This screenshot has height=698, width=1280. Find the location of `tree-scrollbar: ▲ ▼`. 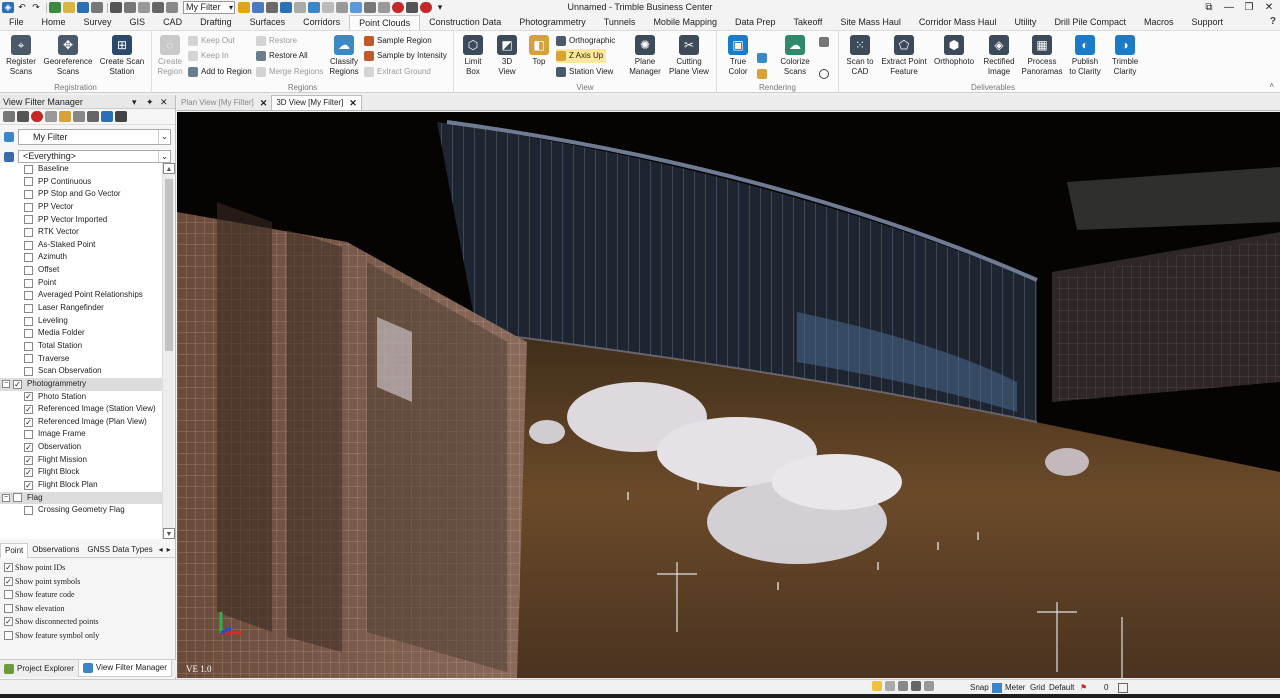

tree-scrollbar: ▲ ▼ is located at coordinates (168, 351).